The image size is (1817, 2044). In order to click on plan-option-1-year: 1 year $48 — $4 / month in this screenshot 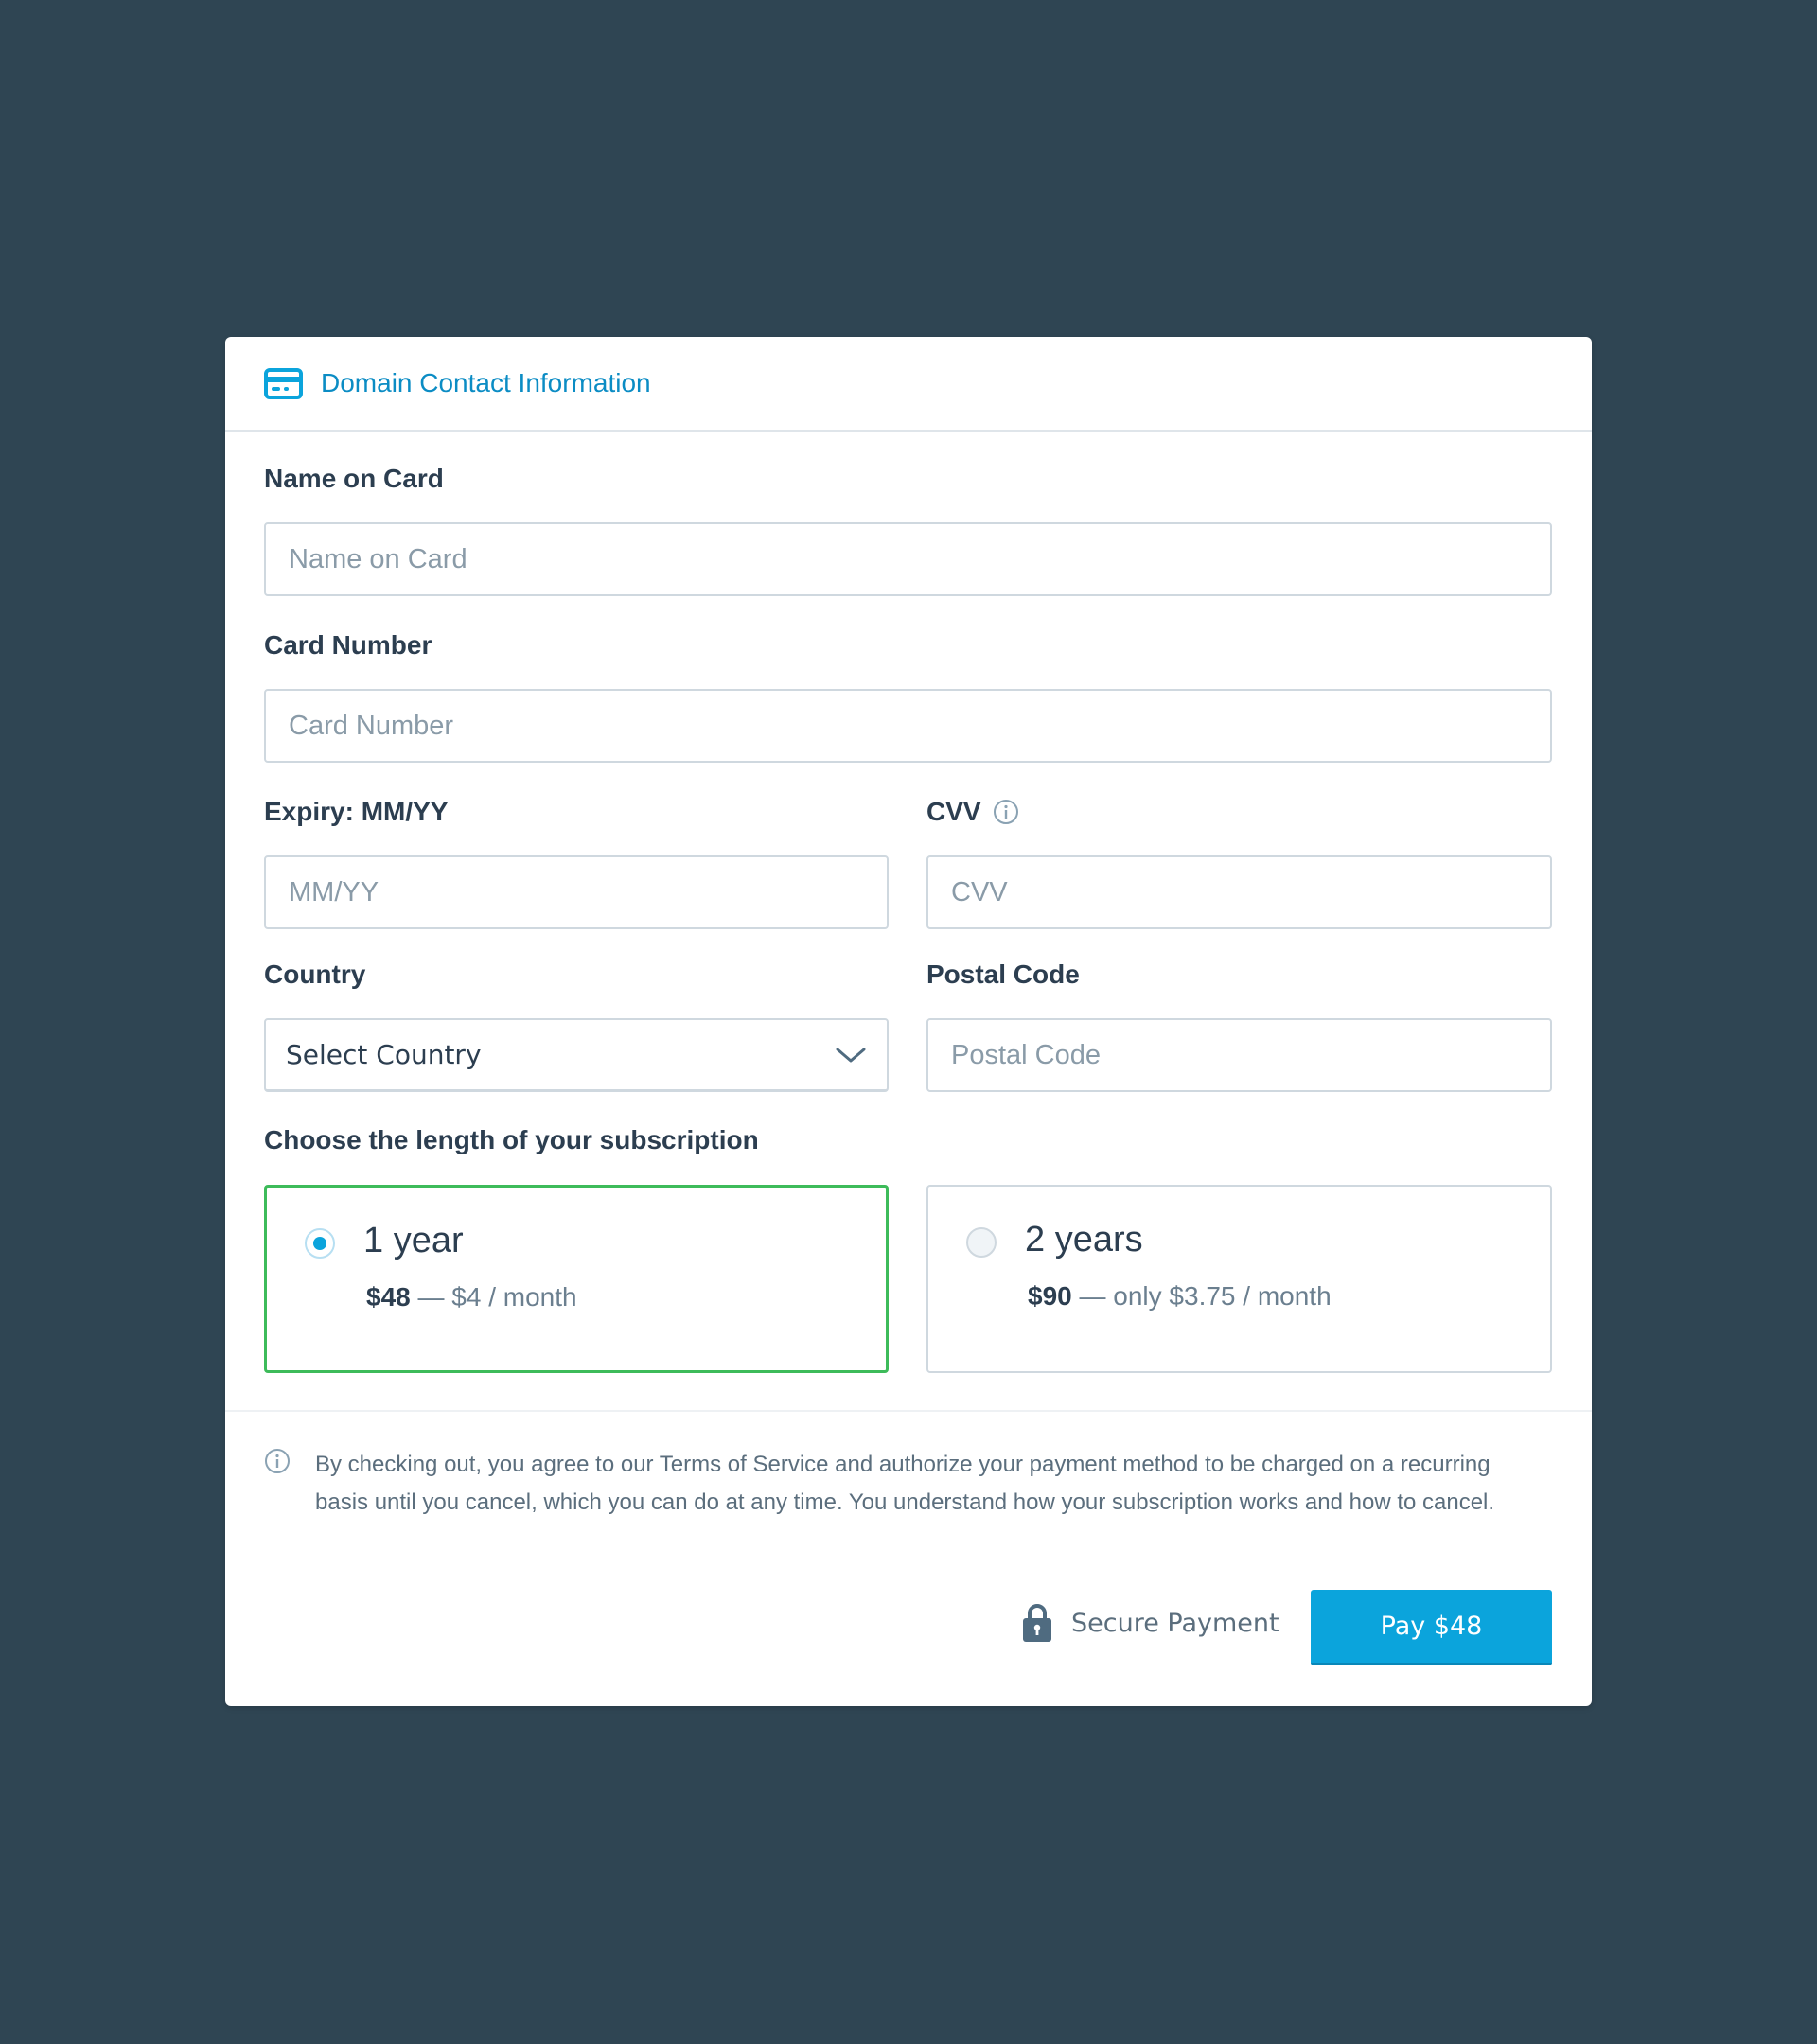, I will do `click(576, 1279)`.